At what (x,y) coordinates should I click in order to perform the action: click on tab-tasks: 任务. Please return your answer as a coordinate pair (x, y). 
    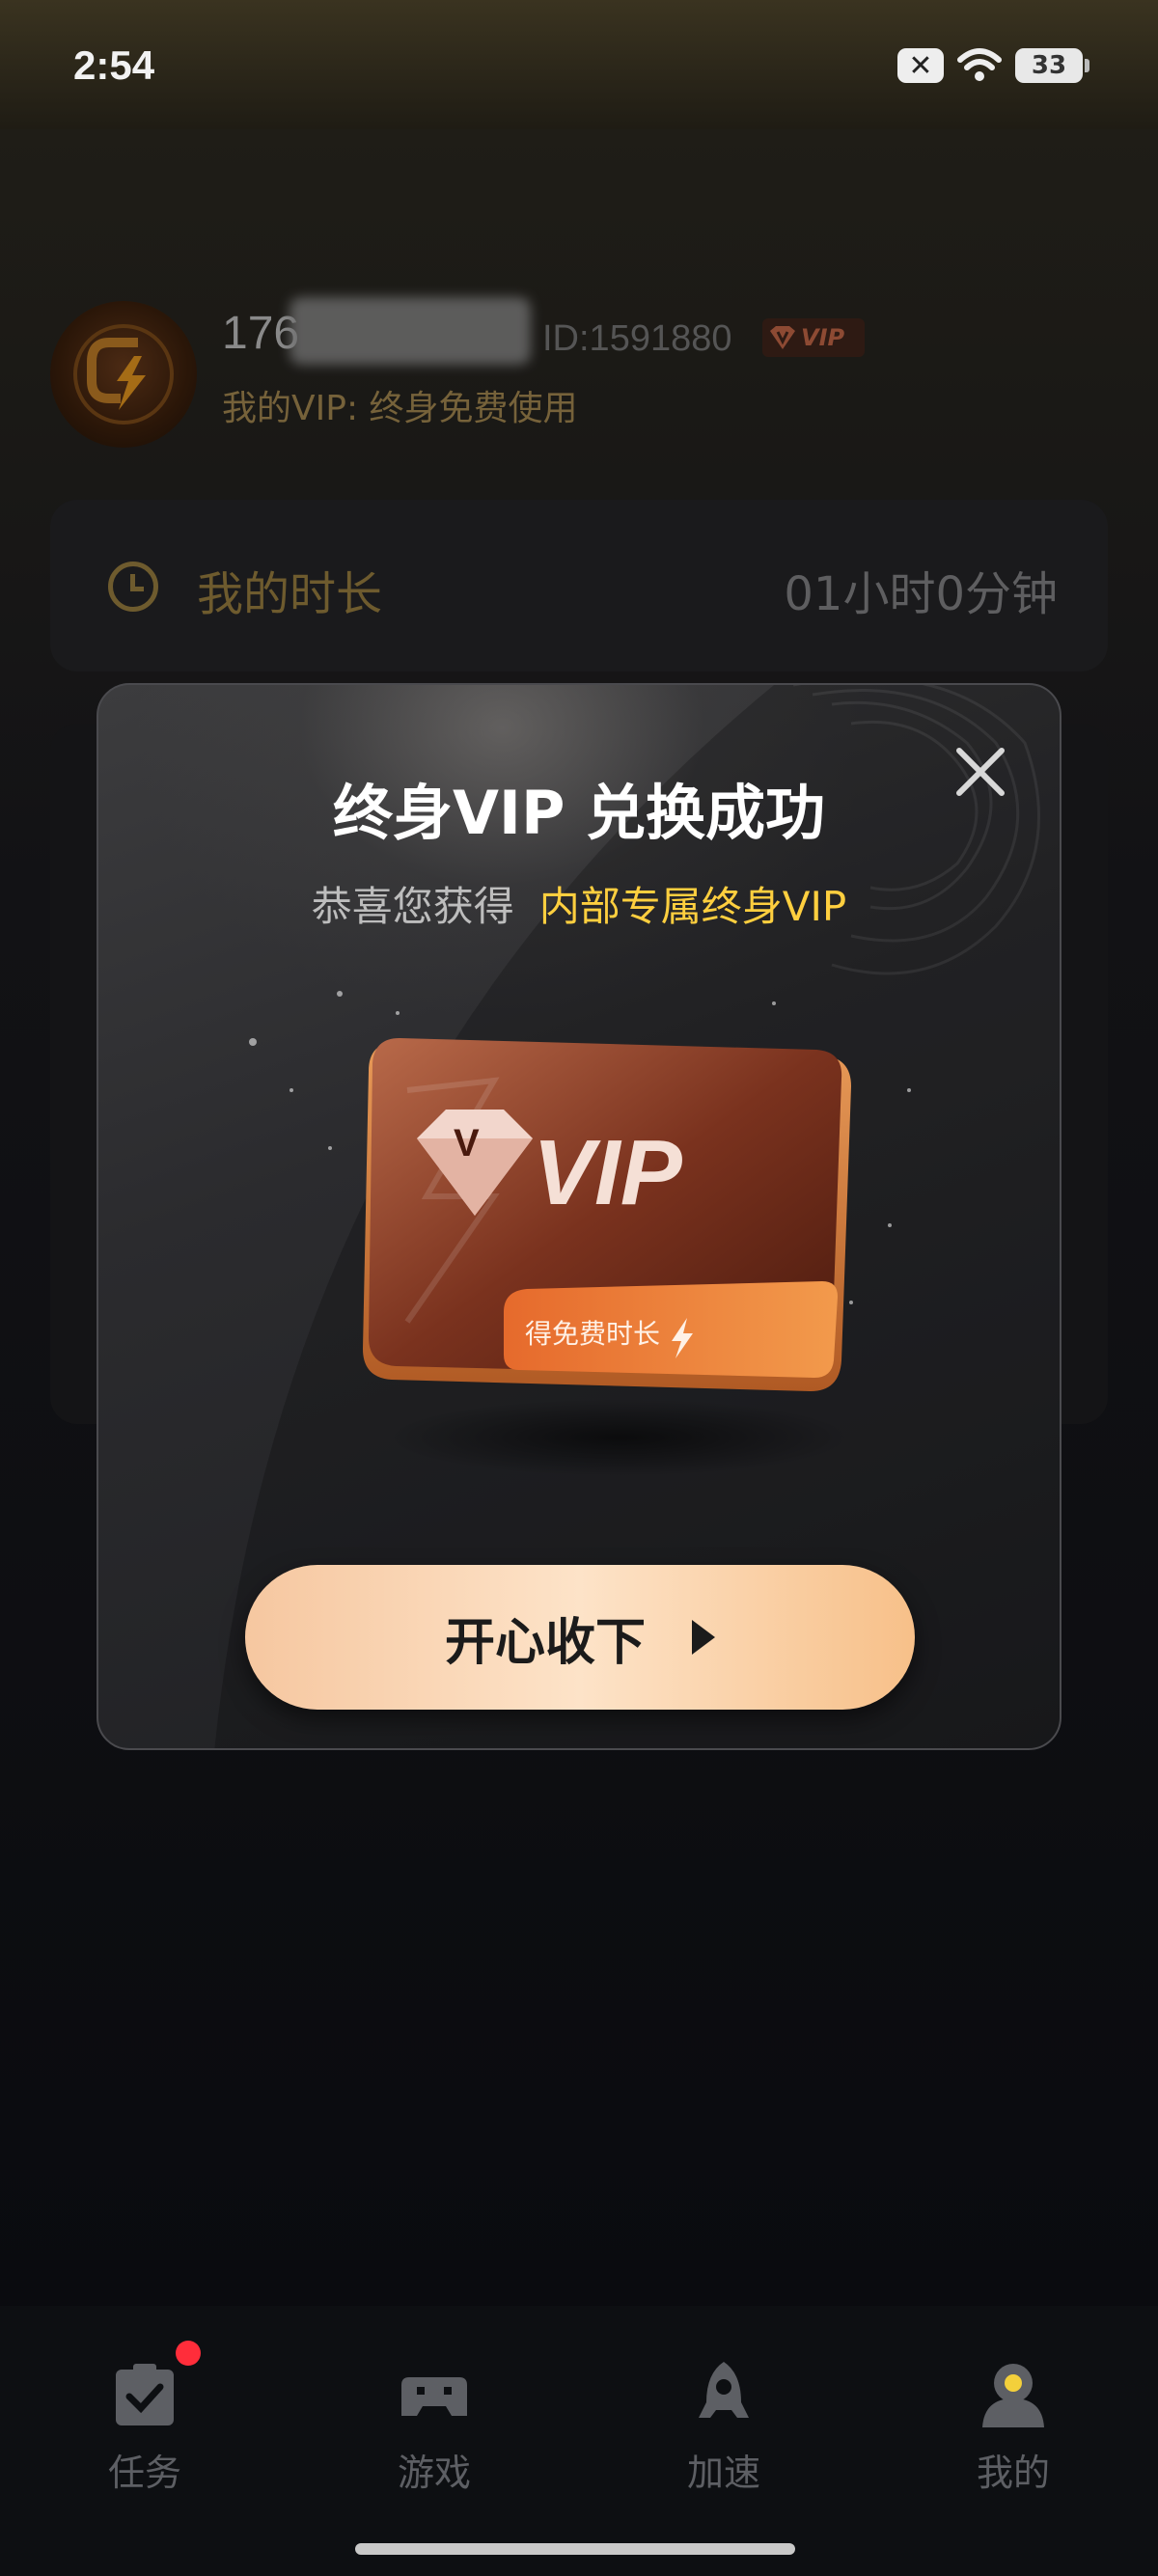
    Looking at the image, I should click on (145, 2427).